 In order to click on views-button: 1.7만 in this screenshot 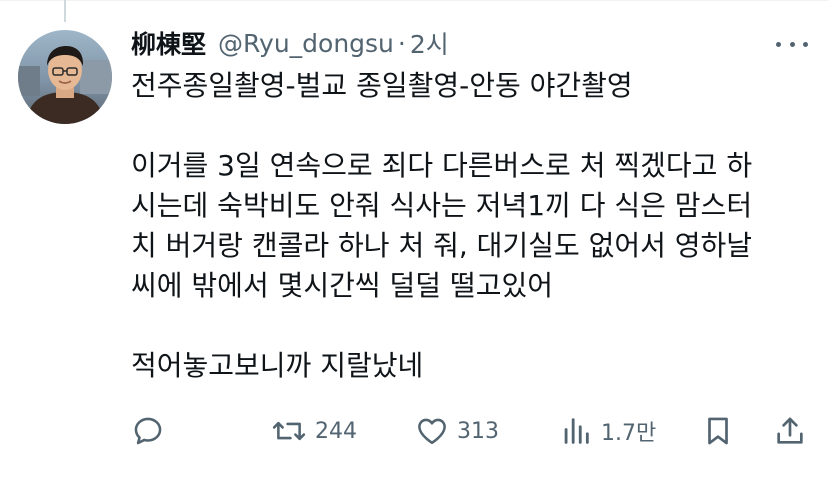, I will do `click(607, 431)`.